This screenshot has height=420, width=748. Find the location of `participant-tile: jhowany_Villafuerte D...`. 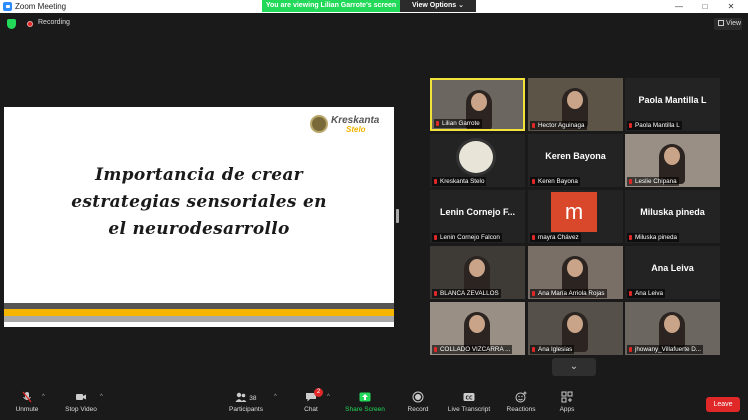

participant-tile: jhowany_Villafuerte D... is located at coordinates (672, 328).